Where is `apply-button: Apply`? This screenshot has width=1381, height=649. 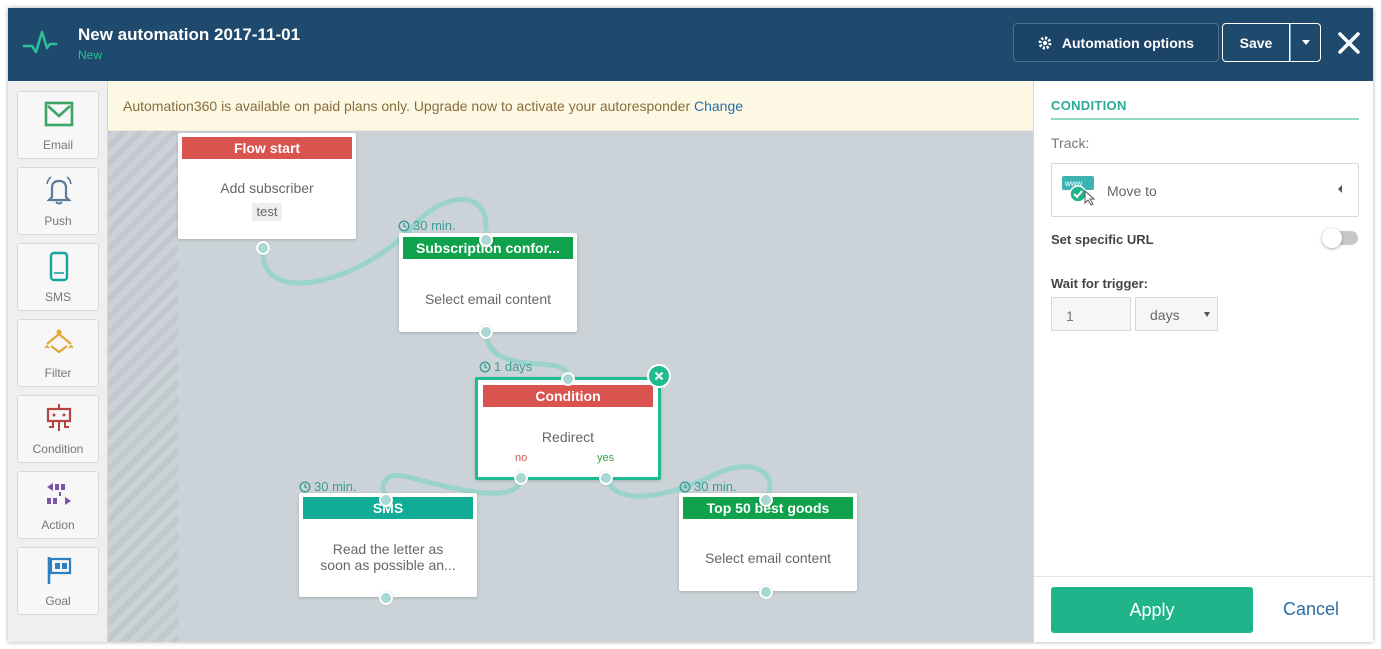
apply-button: Apply is located at coordinates (1152, 610).